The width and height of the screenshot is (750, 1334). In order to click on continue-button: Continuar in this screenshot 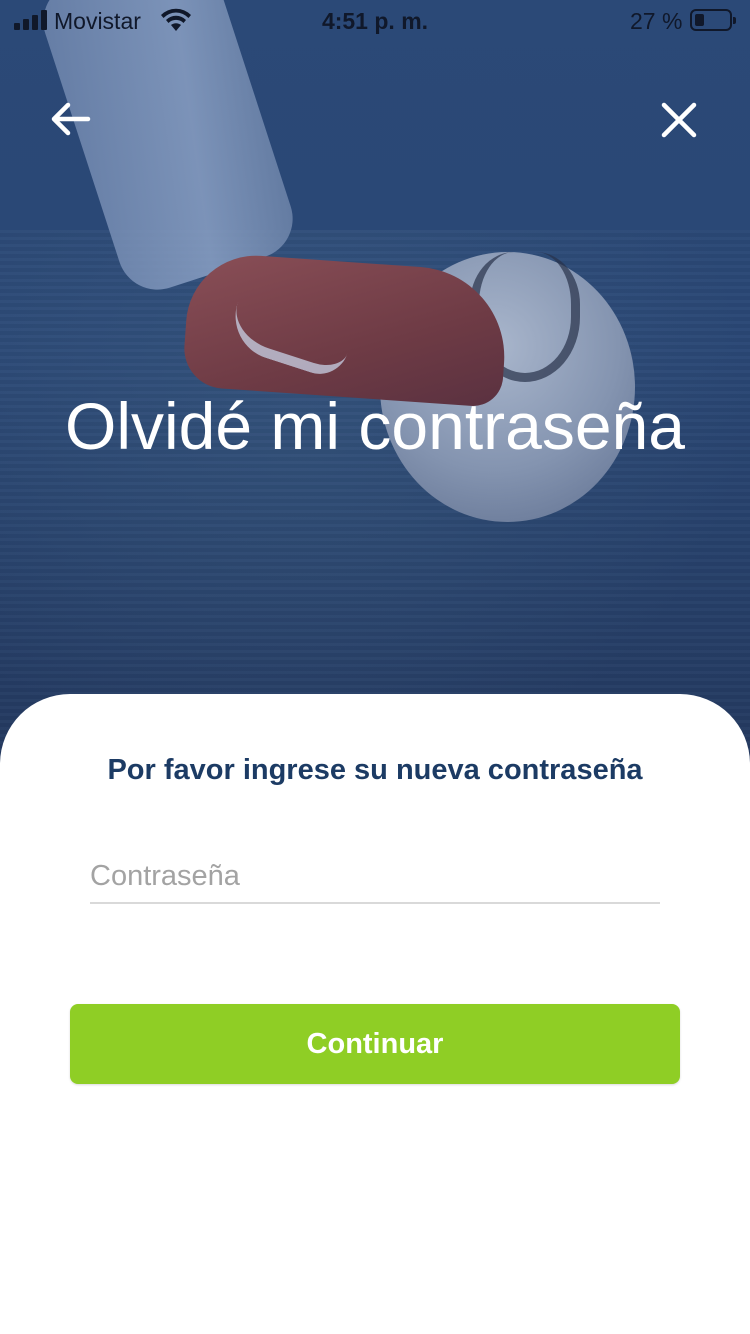, I will do `click(375, 1044)`.